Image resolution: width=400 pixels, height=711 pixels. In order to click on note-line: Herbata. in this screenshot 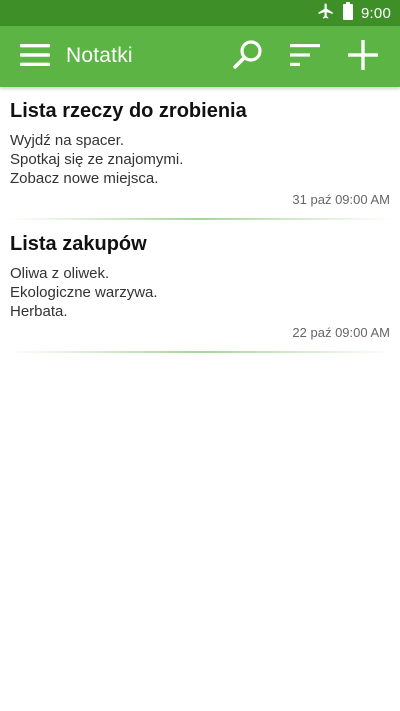, I will do `click(39, 311)`.